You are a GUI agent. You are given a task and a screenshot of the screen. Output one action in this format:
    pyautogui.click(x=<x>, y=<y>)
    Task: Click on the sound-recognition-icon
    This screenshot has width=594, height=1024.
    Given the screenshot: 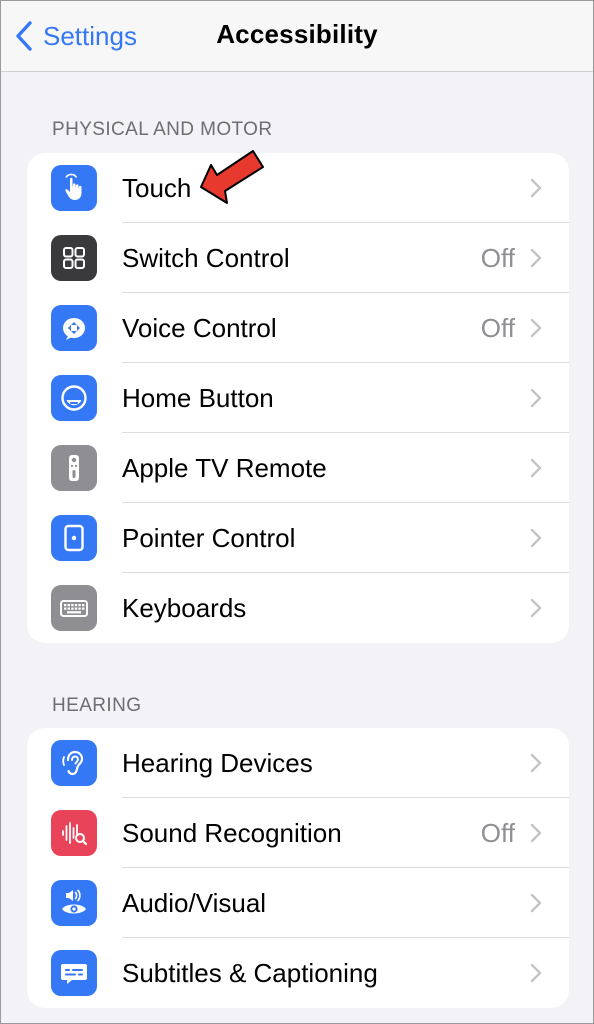 What is the action you would take?
    pyautogui.click(x=74, y=833)
    